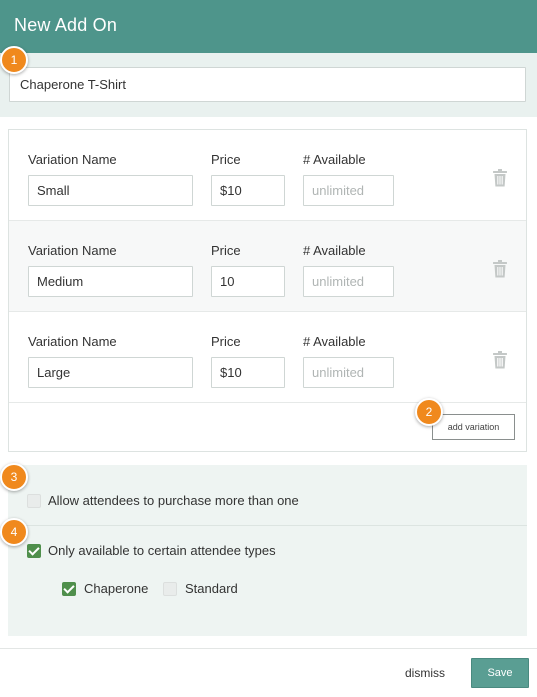 This screenshot has height=697, width=537. Describe the element at coordinates (500, 673) in the screenshot. I see `save-button: Save` at that location.